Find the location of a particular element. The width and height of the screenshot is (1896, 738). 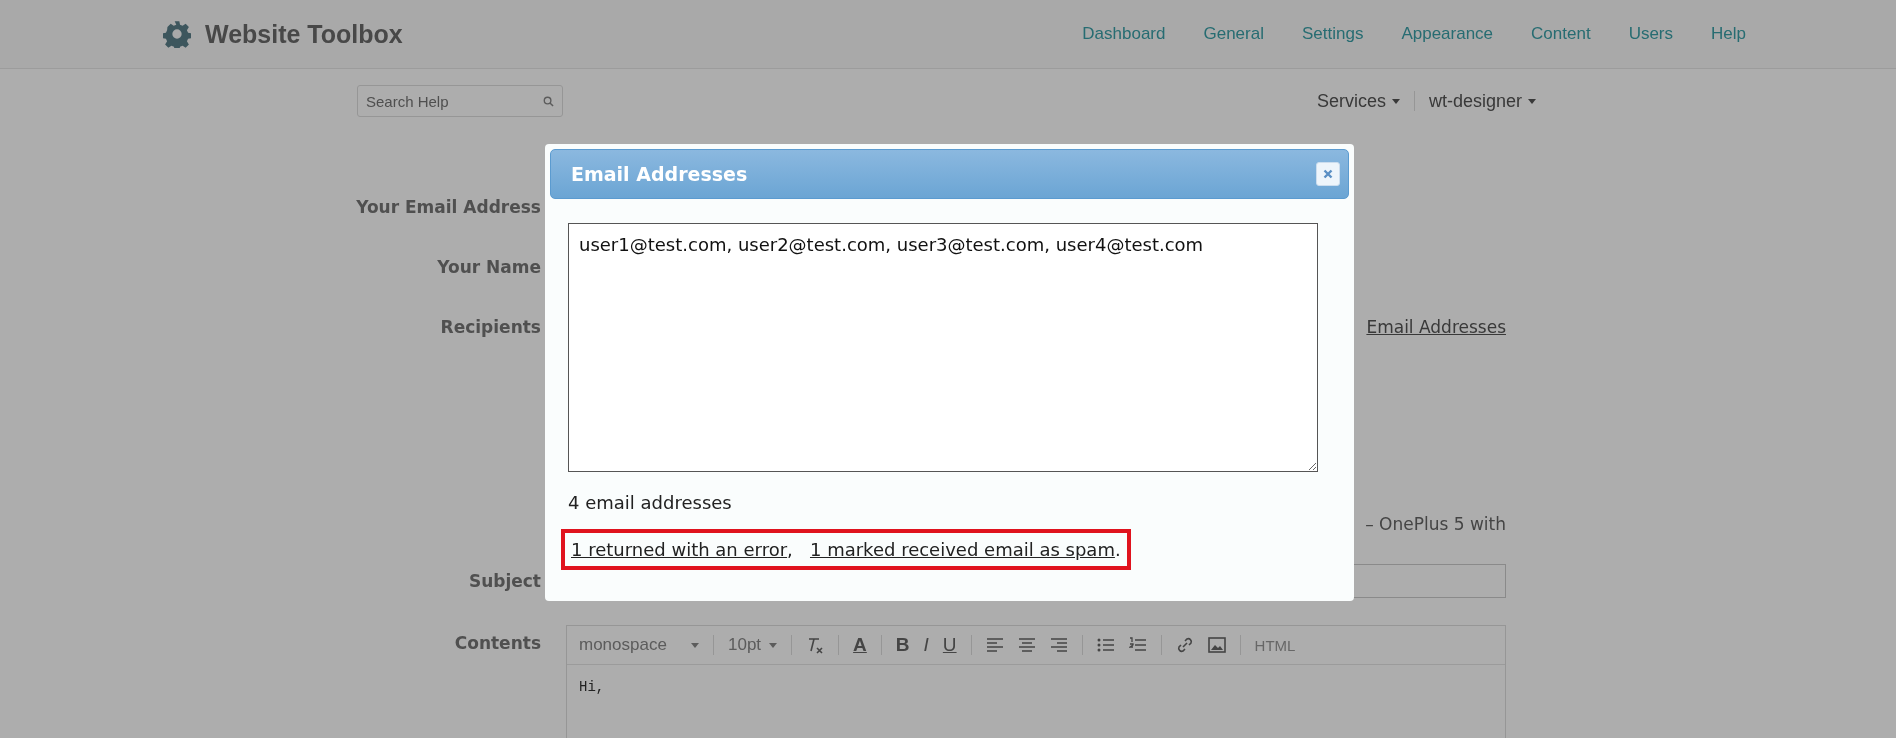

nav-link: Help is located at coordinates (1728, 34).